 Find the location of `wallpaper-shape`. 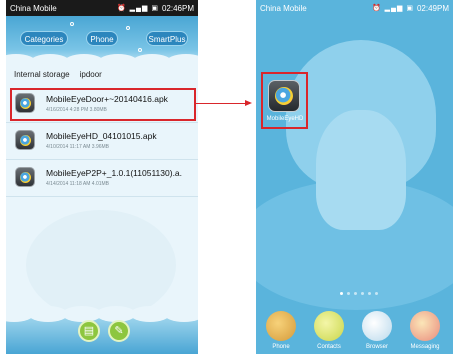

wallpaper-shape is located at coordinates (361, 170).